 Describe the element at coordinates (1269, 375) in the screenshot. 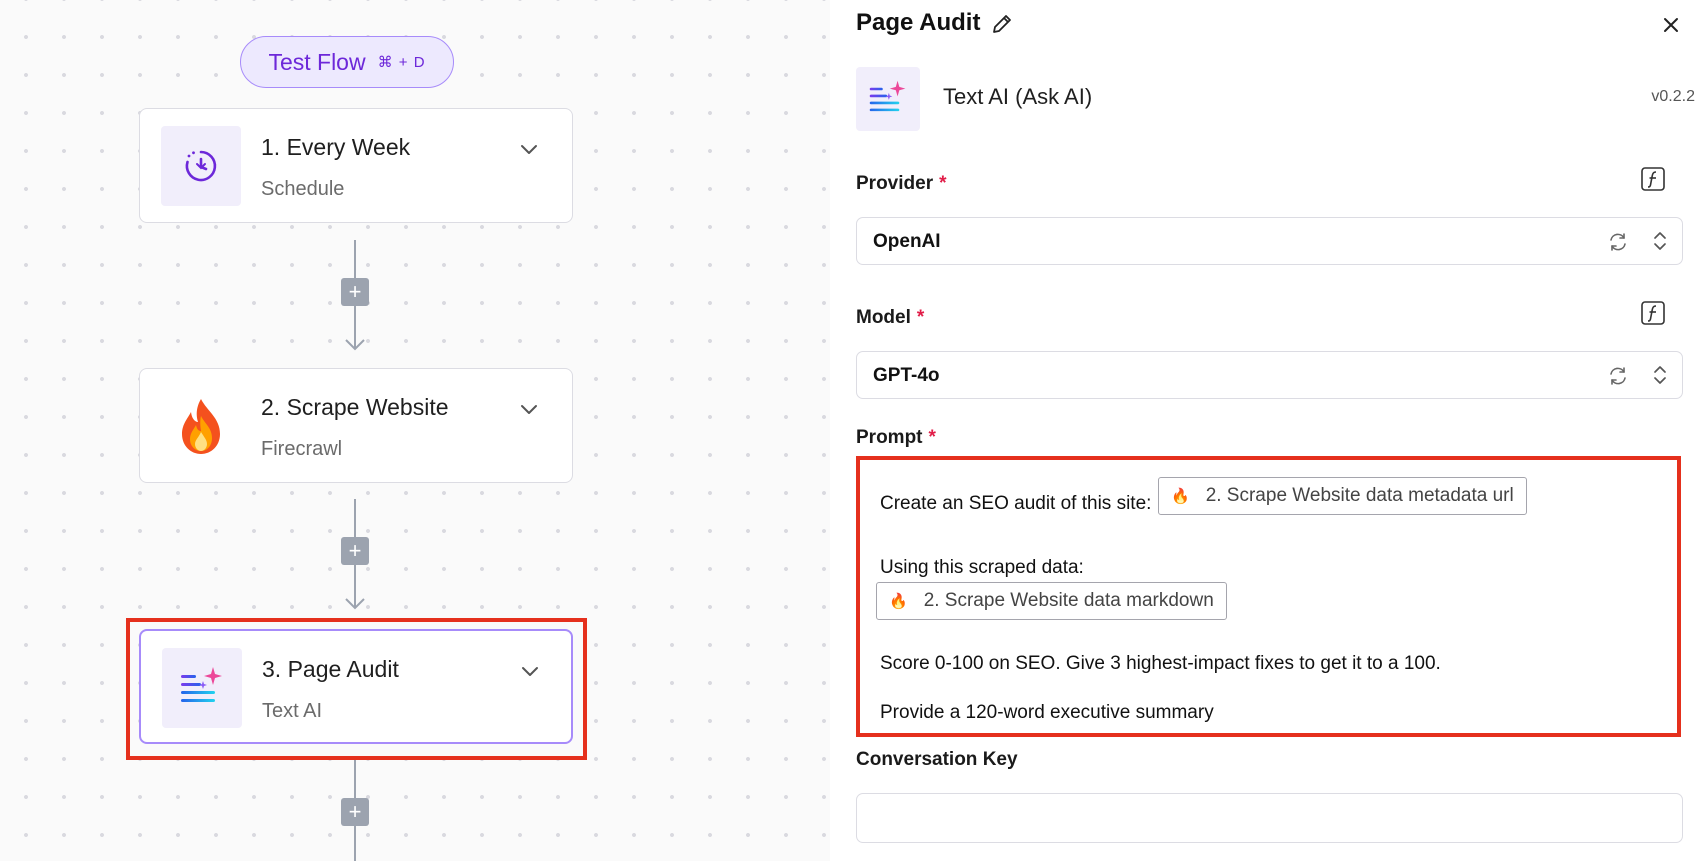

I see `model-select: GPT-4o` at that location.